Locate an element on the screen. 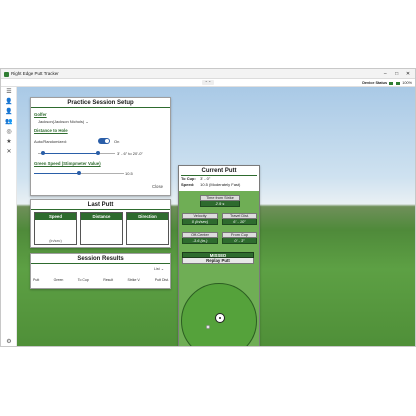 The width and height of the screenshot is (416, 416). distance-label: Distance to Hole is located at coordinates (51, 130).